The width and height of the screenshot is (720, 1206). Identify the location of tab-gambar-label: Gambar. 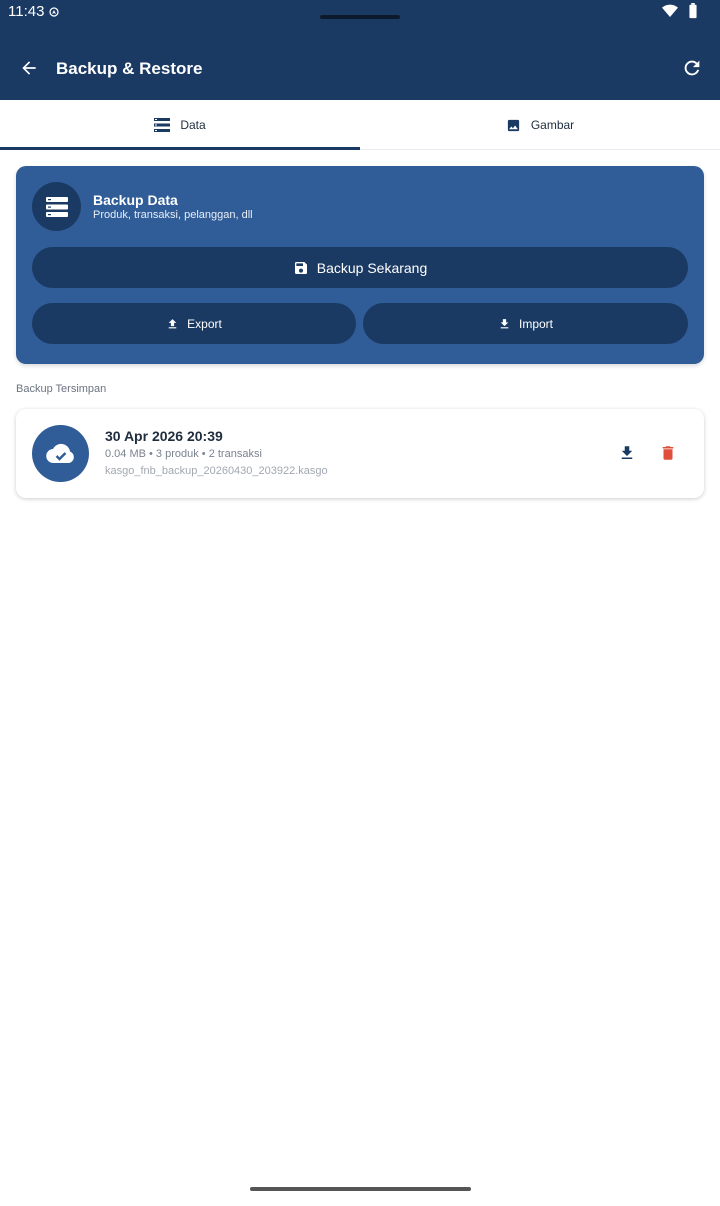
(552, 125).